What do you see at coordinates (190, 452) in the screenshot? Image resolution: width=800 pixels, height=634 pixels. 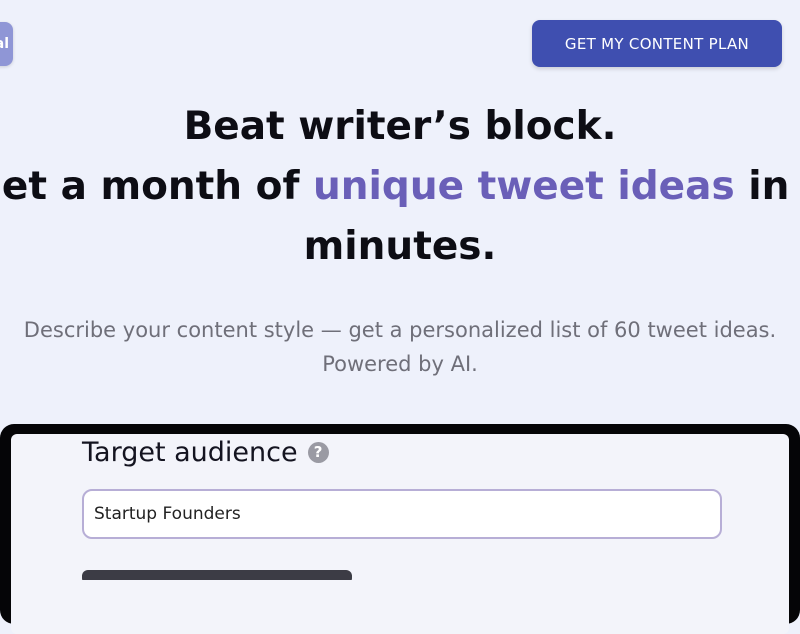 I see `target-audience-label-text: Target audience` at bounding box center [190, 452].